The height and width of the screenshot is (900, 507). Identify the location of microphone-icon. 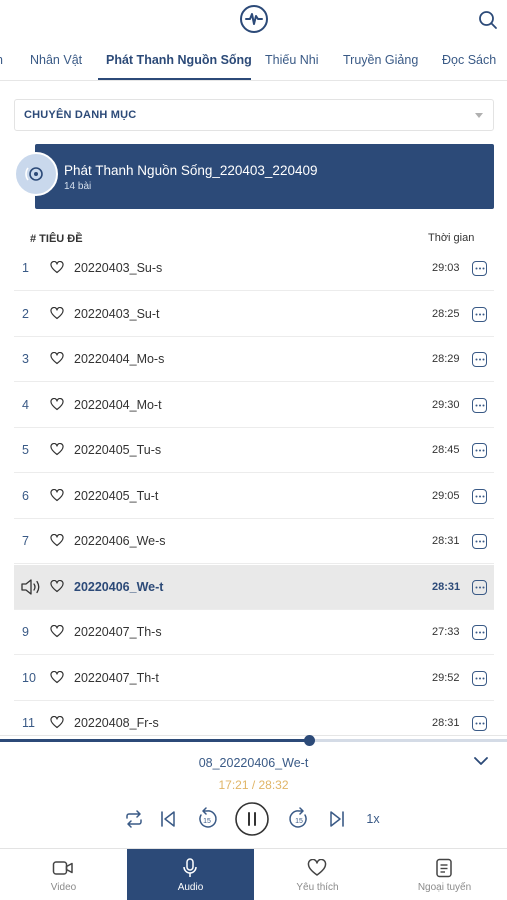
(190, 868).